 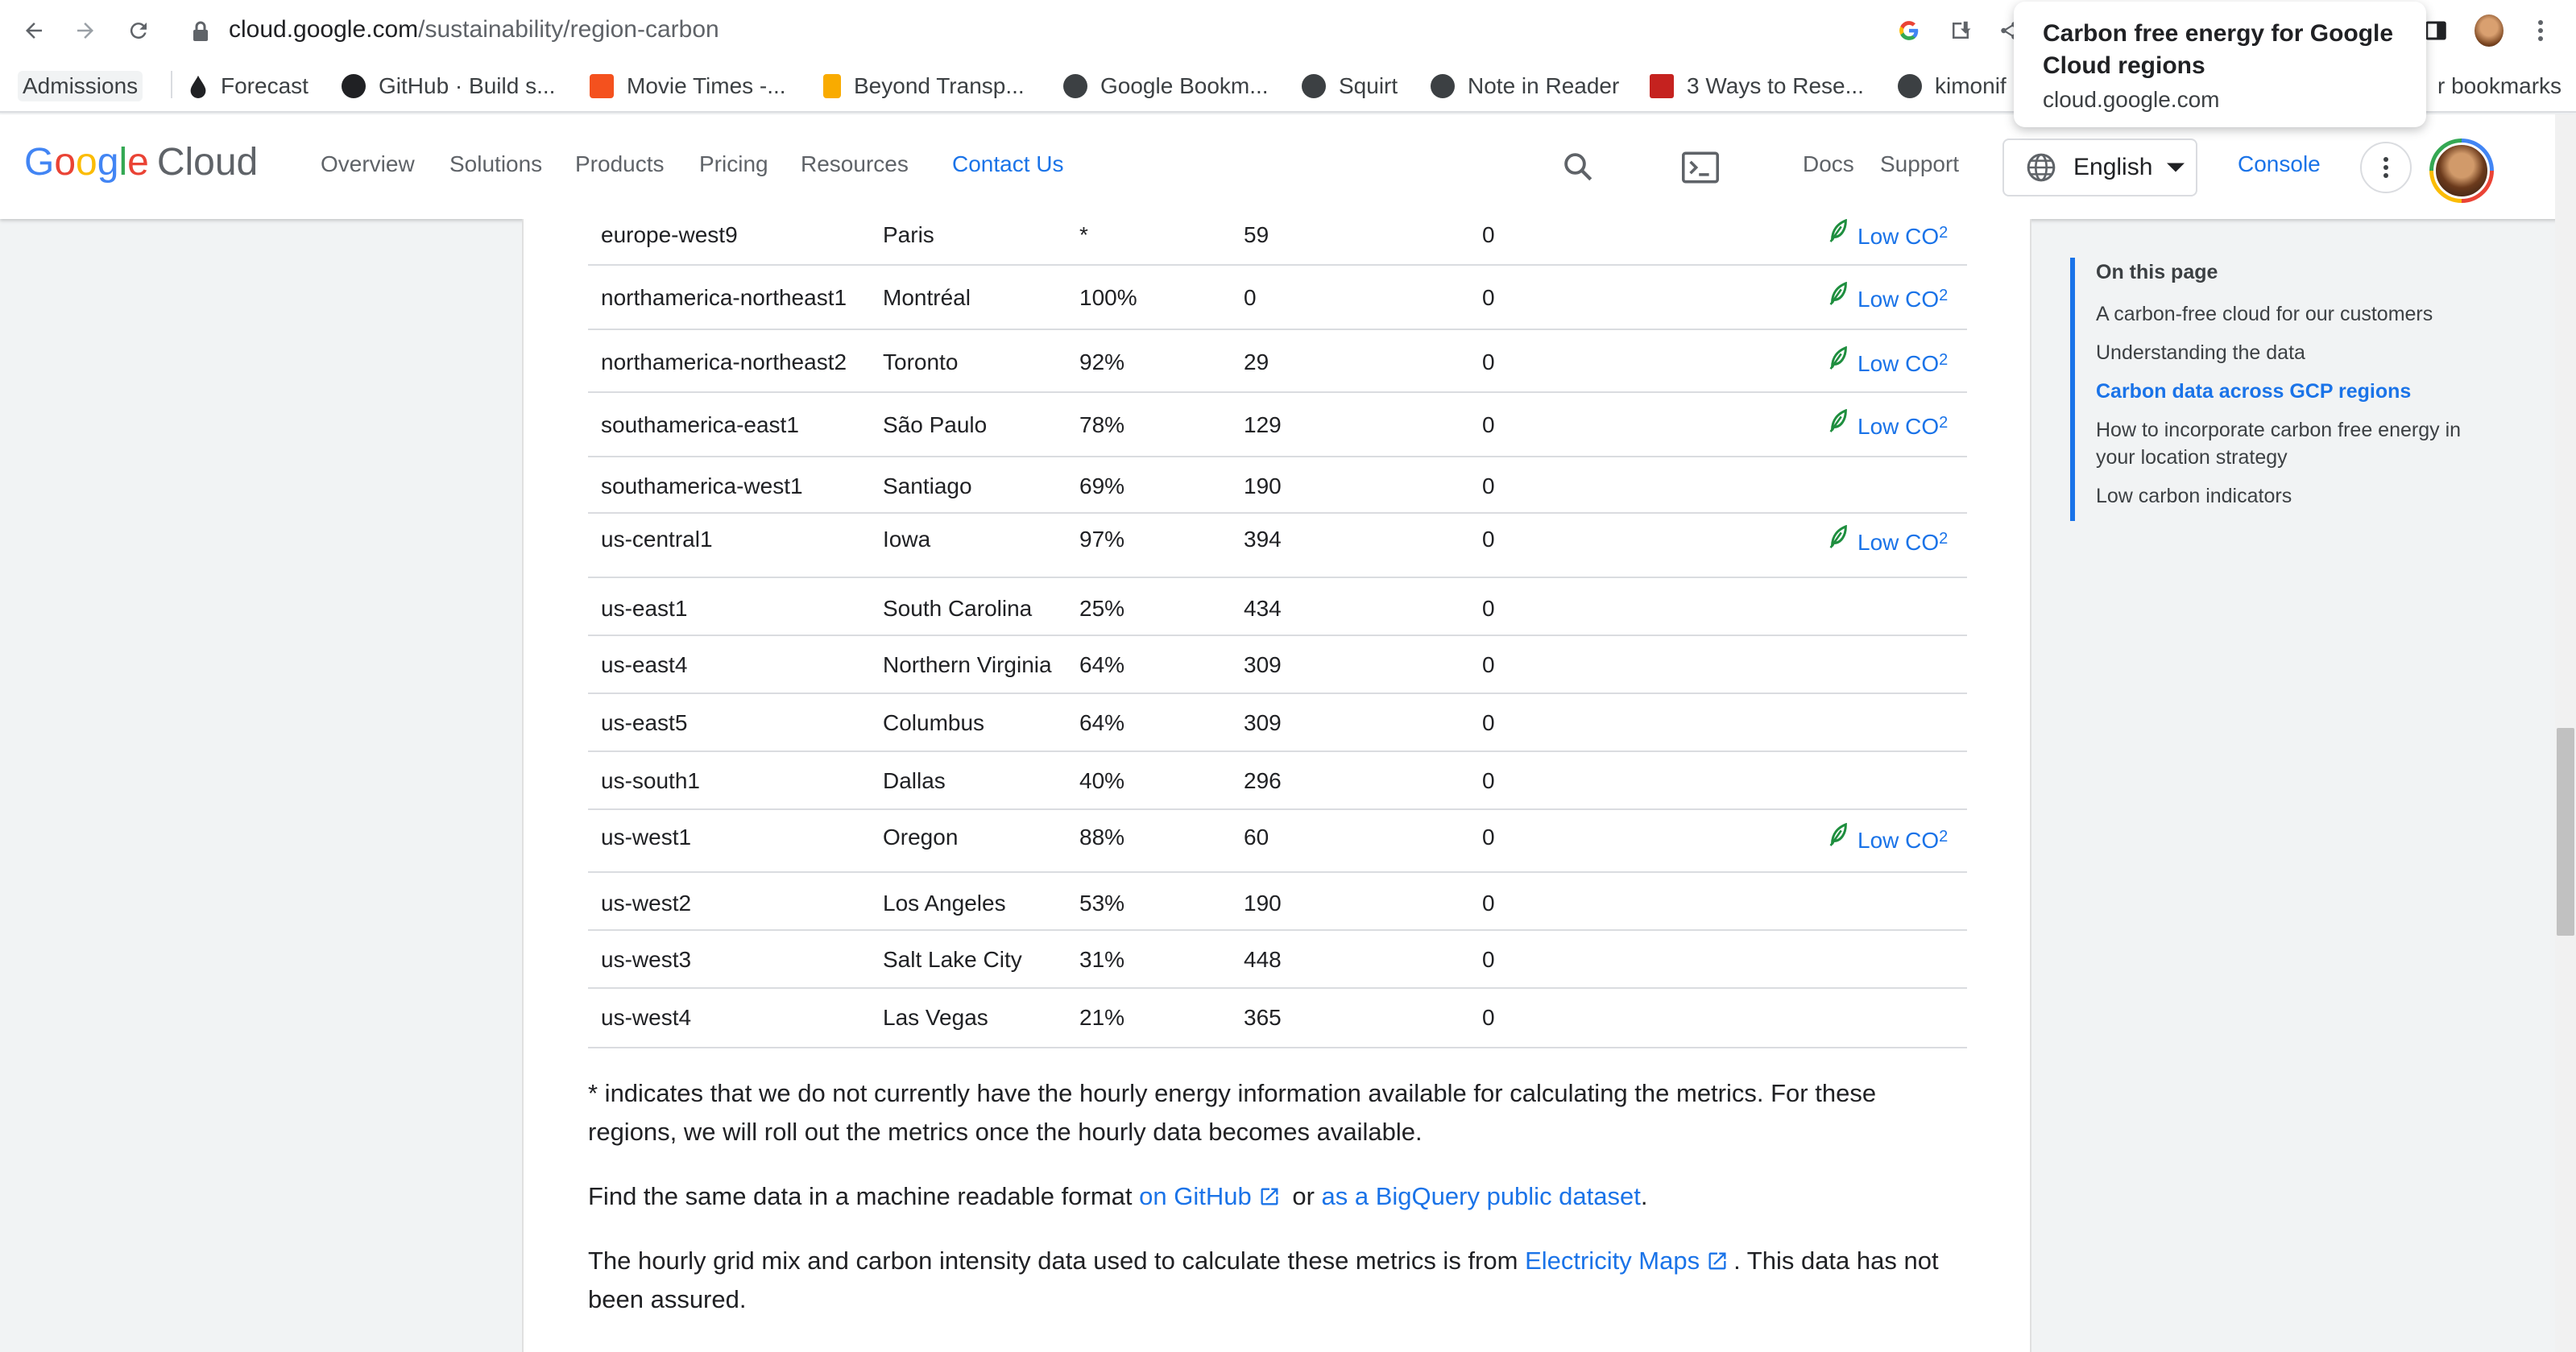 I want to click on region-name: us-west3, so click(x=646, y=959).